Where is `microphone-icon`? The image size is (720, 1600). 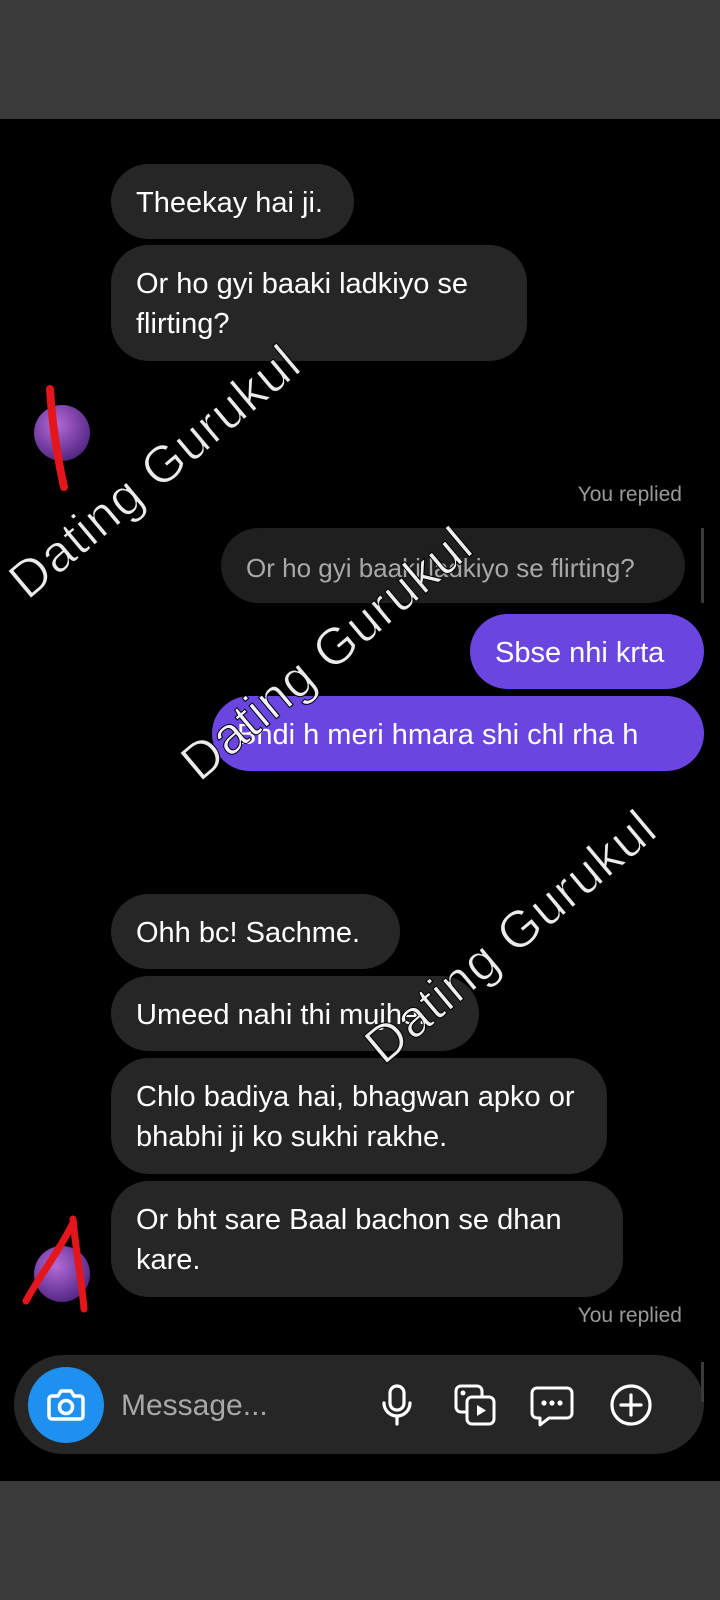 microphone-icon is located at coordinates (397, 1405).